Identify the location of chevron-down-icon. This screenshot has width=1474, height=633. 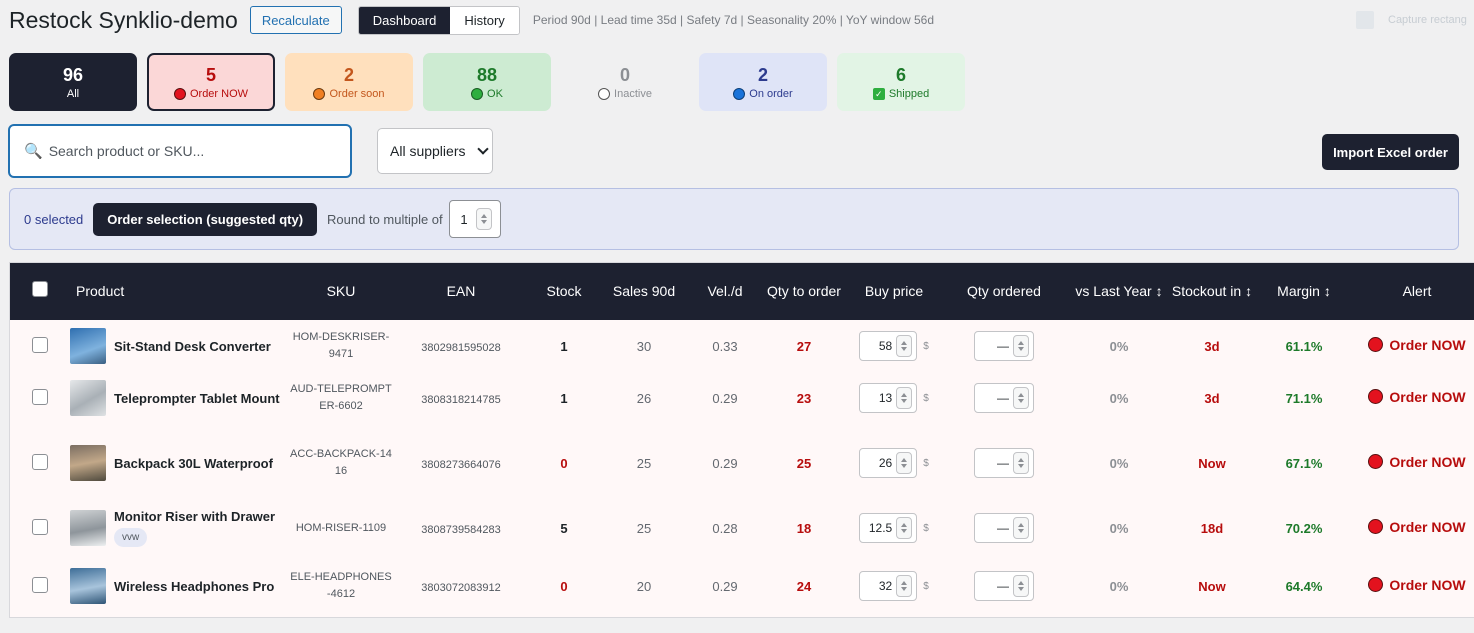
(483, 149).